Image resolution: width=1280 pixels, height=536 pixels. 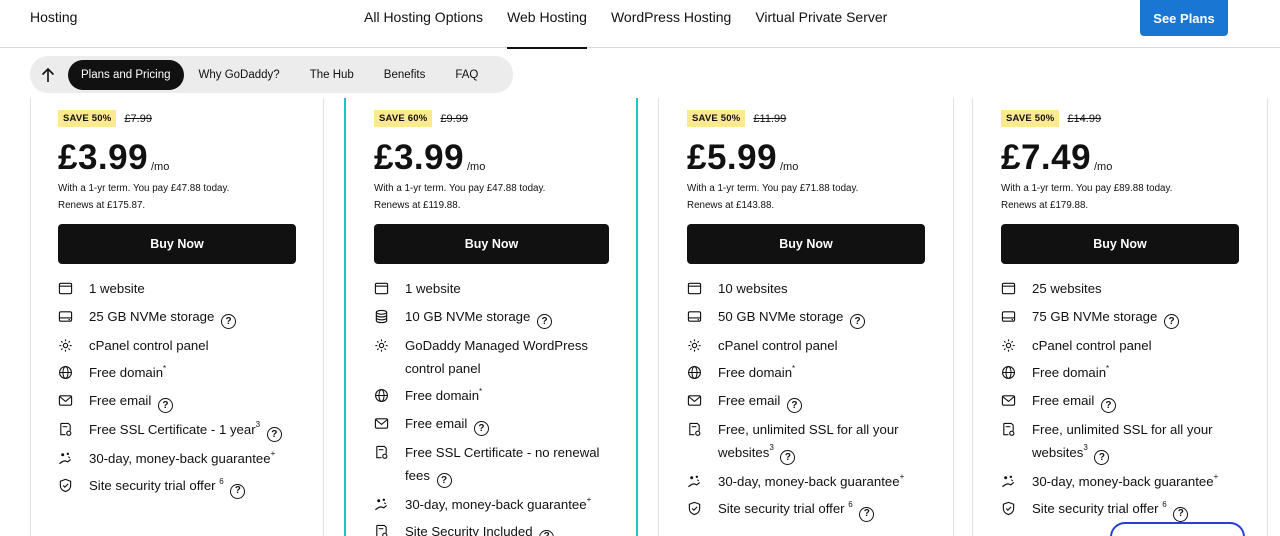 I want to click on feature-item: 25 GB NVMe storage ?, so click(x=177, y=317).